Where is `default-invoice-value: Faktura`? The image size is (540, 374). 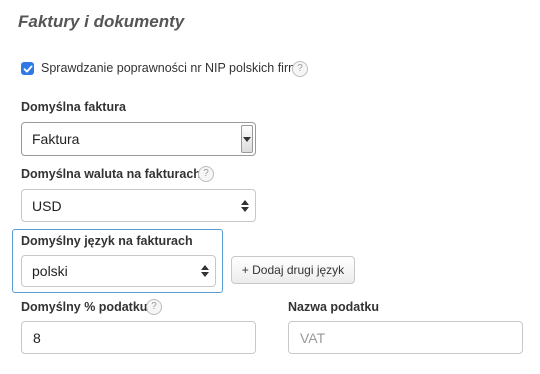 default-invoice-value: Faktura is located at coordinates (56, 139).